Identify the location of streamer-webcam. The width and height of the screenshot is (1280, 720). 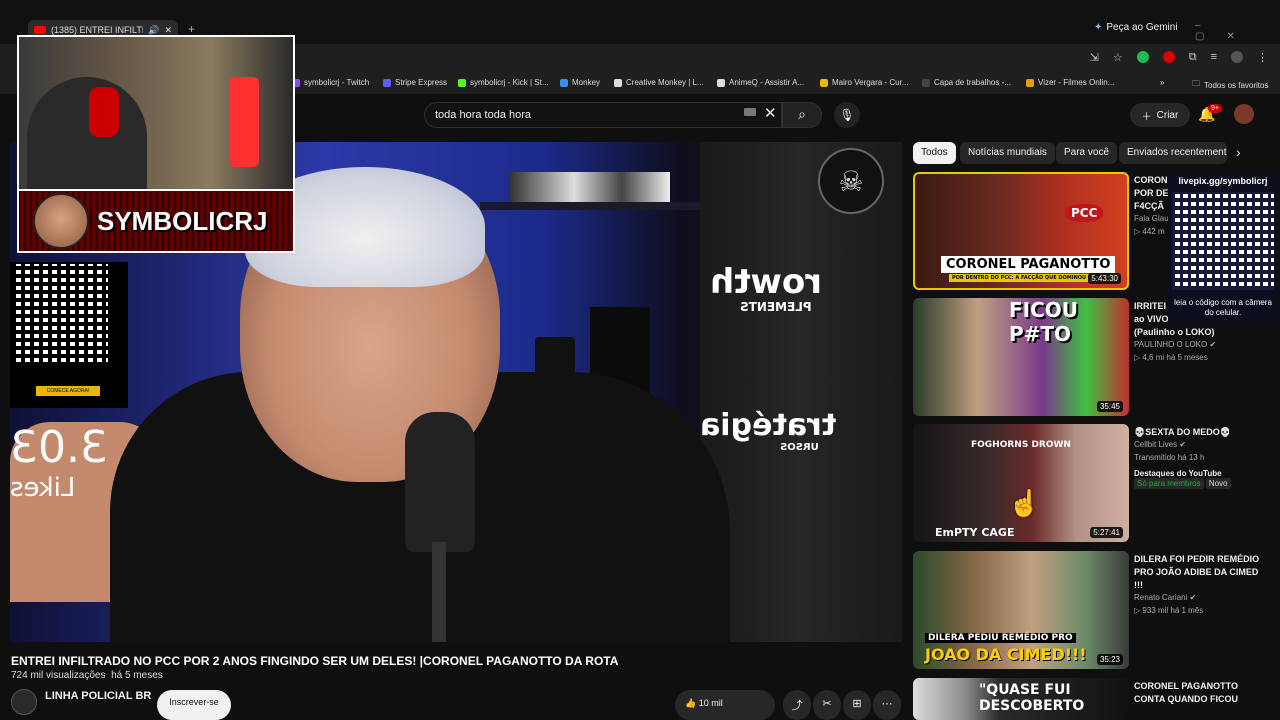
(156, 113).